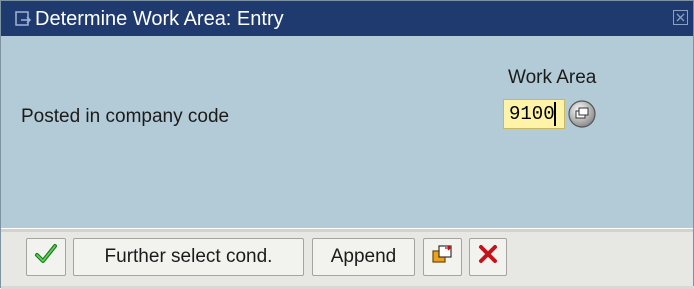 Image resolution: width=694 pixels, height=289 pixels. What do you see at coordinates (125, 116) in the screenshot?
I see `company-code-label: Posted in company code` at bounding box center [125, 116].